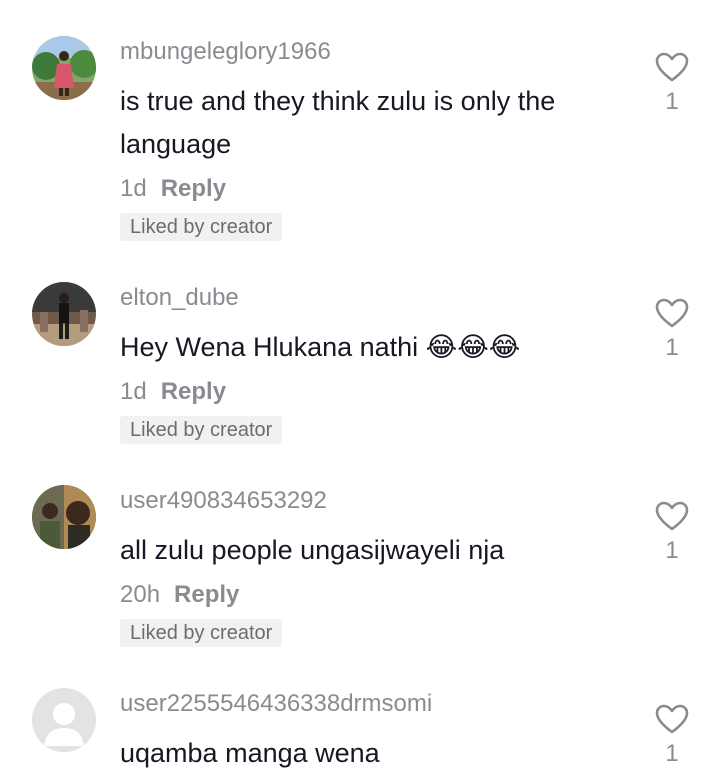  Describe the element at coordinates (250, 753) in the screenshot. I see `comment-text: uqamba manga wena` at that location.